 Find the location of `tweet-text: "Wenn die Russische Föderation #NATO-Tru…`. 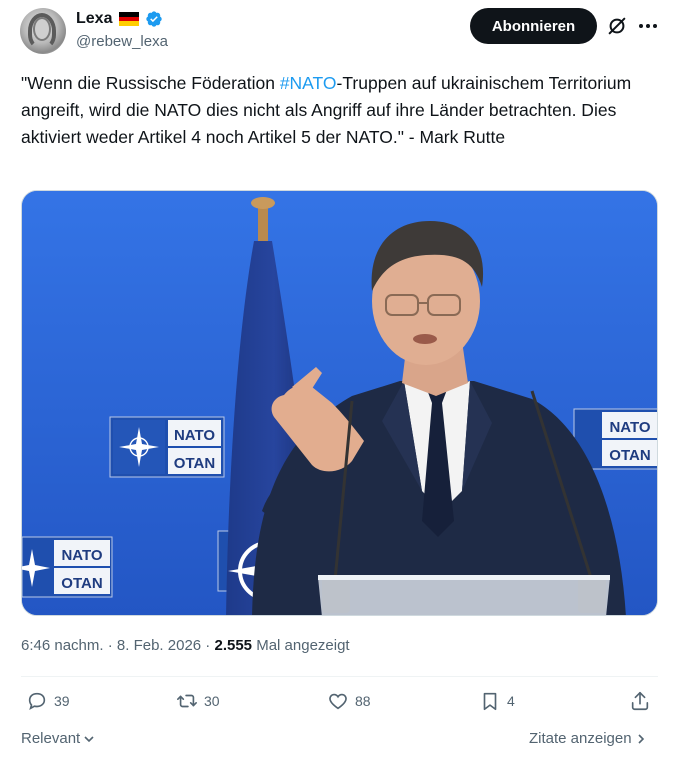

tweet-text: "Wenn die Russische Föderation #NATO-Tru… is located at coordinates (336, 110).